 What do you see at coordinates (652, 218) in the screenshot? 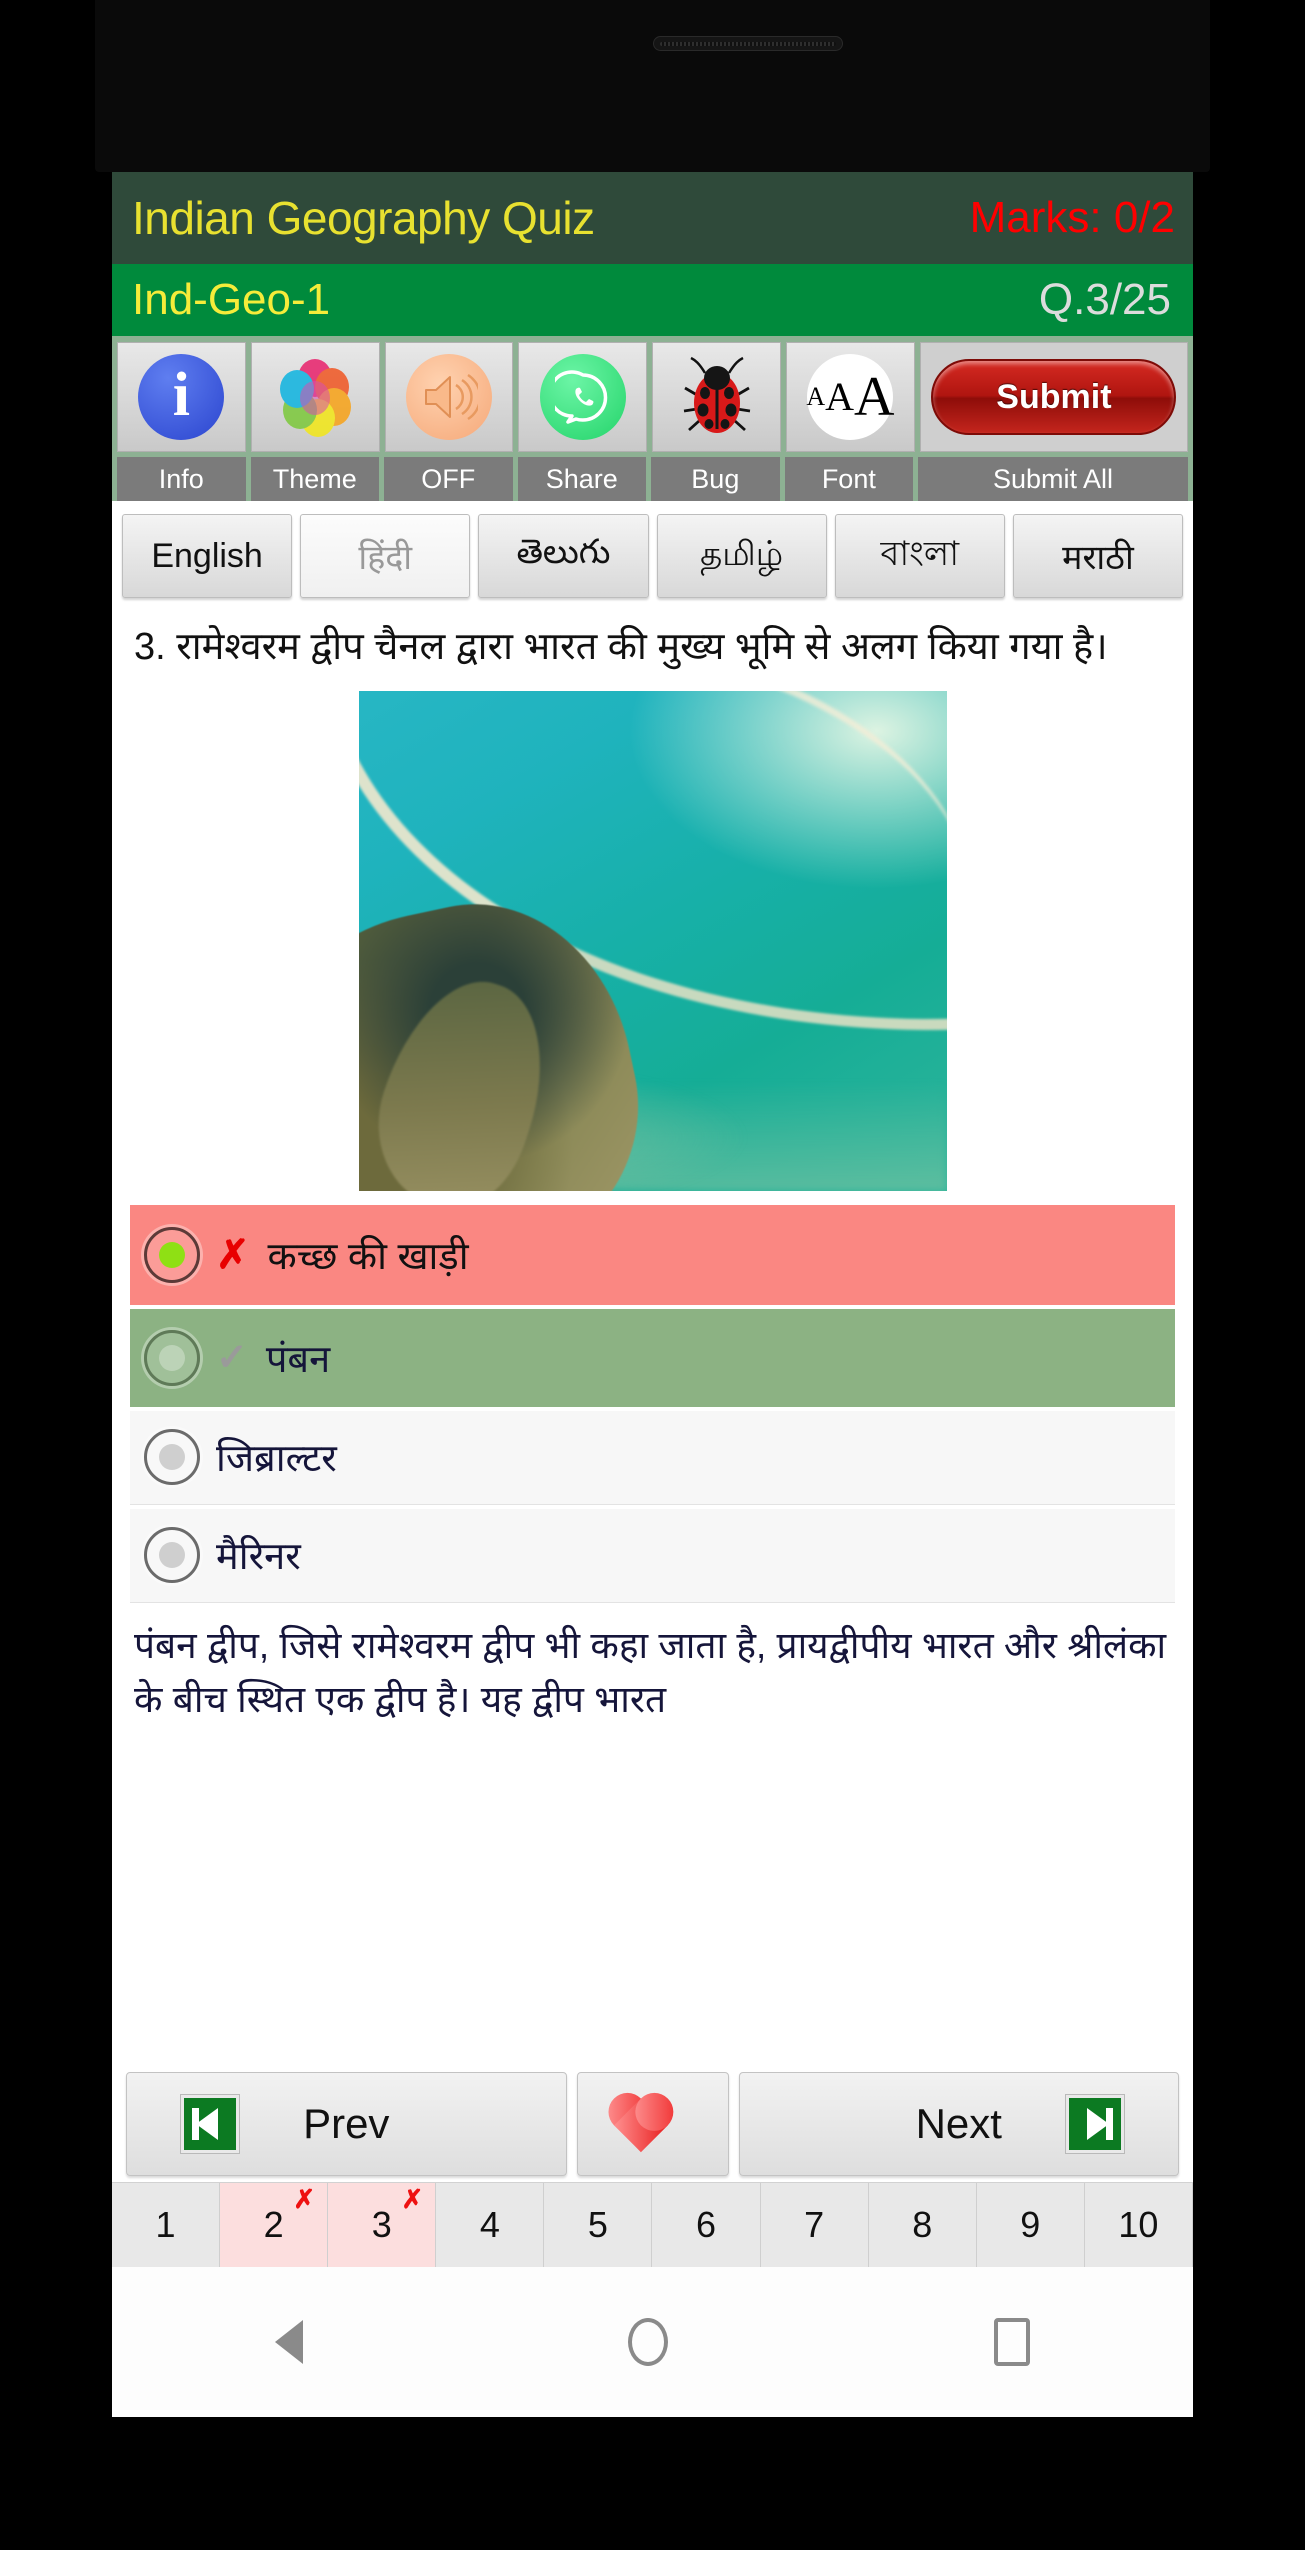
I see `app-title-bar: Indian Geography Quiz Marks: 0/2` at bounding box center [652, 218].